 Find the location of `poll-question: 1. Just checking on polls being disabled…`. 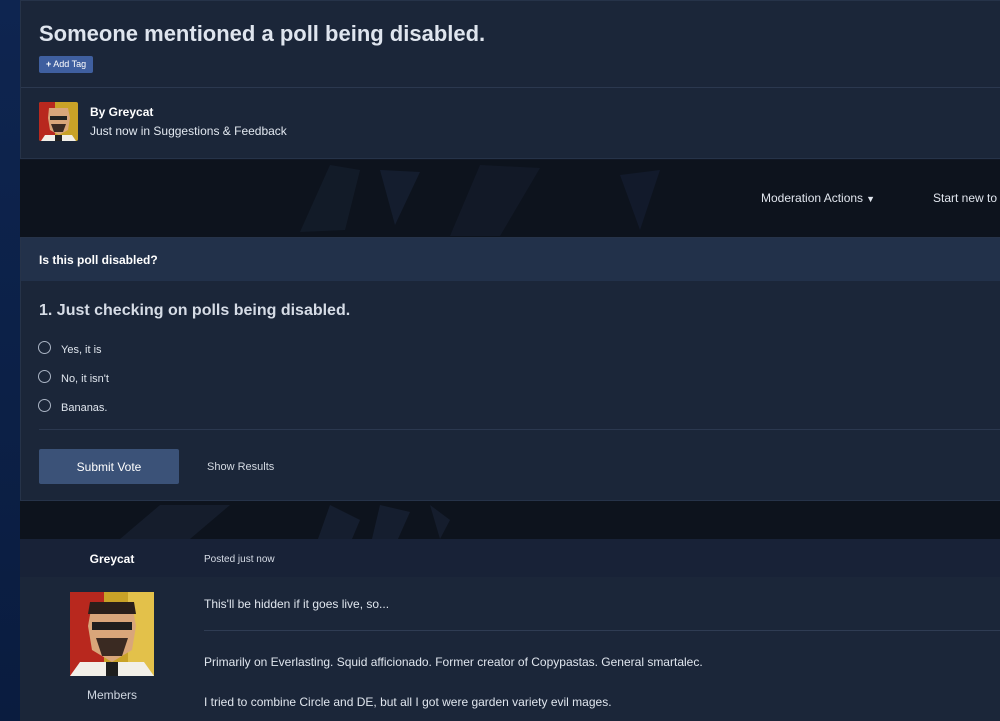

poll-question: 1. Just checking on polls being disabled… is located at coordinates (195, 310).